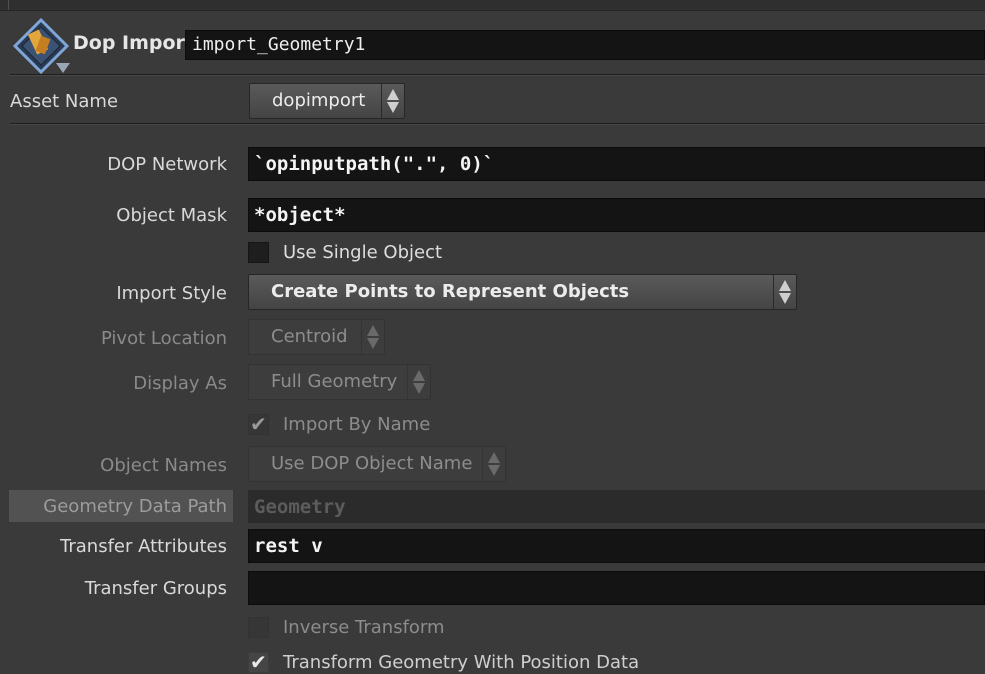 The height and width of the screenshot is (674, 985). What do you see at coordinates (258, 252) in the screenshot?
I see `use-single-object-checkbox` at bounding box center [258, 252].